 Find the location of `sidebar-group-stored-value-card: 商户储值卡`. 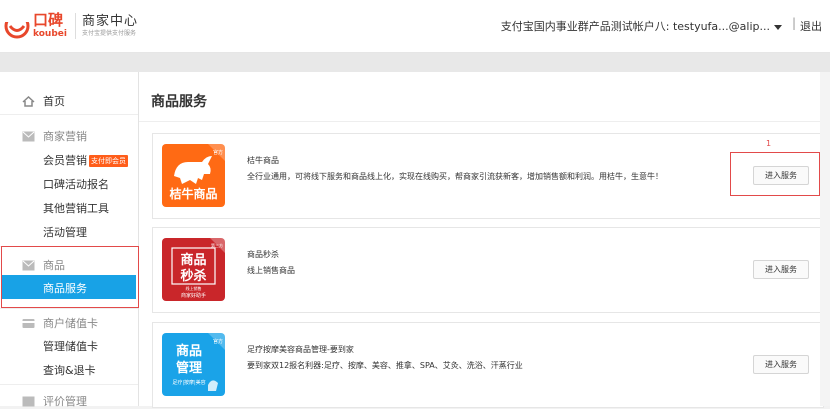

sidebar-group-stored-value-card: 商户储值卡 is located at coordinates (60, 323).